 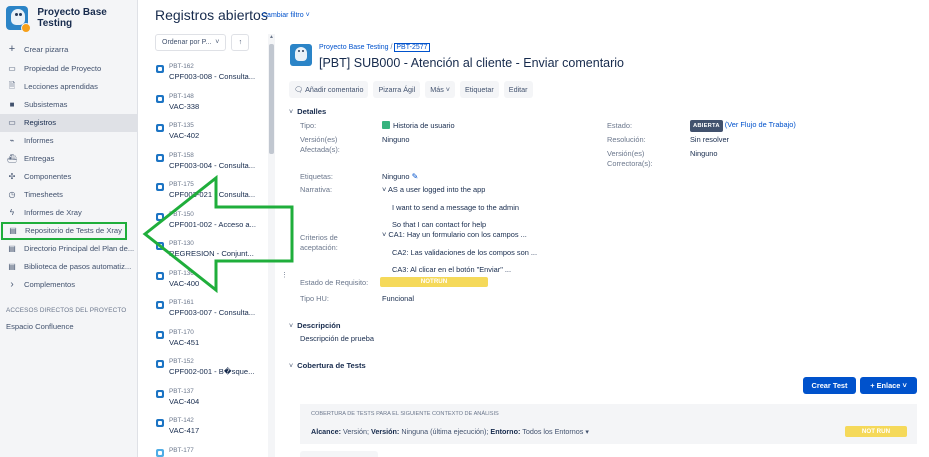 What do you see at coordinates (12, 194) in the screenshot?
I see `clock-icon: ◷` at bounding box center [12, 194].